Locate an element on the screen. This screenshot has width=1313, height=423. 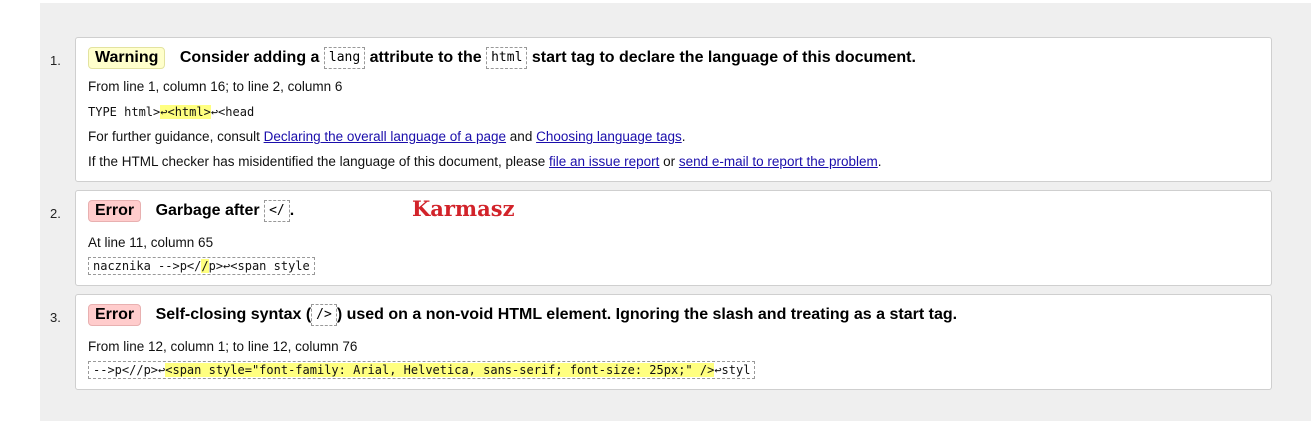
overlay-annotation-text: Karmasz is located at coordinates (463, 208).